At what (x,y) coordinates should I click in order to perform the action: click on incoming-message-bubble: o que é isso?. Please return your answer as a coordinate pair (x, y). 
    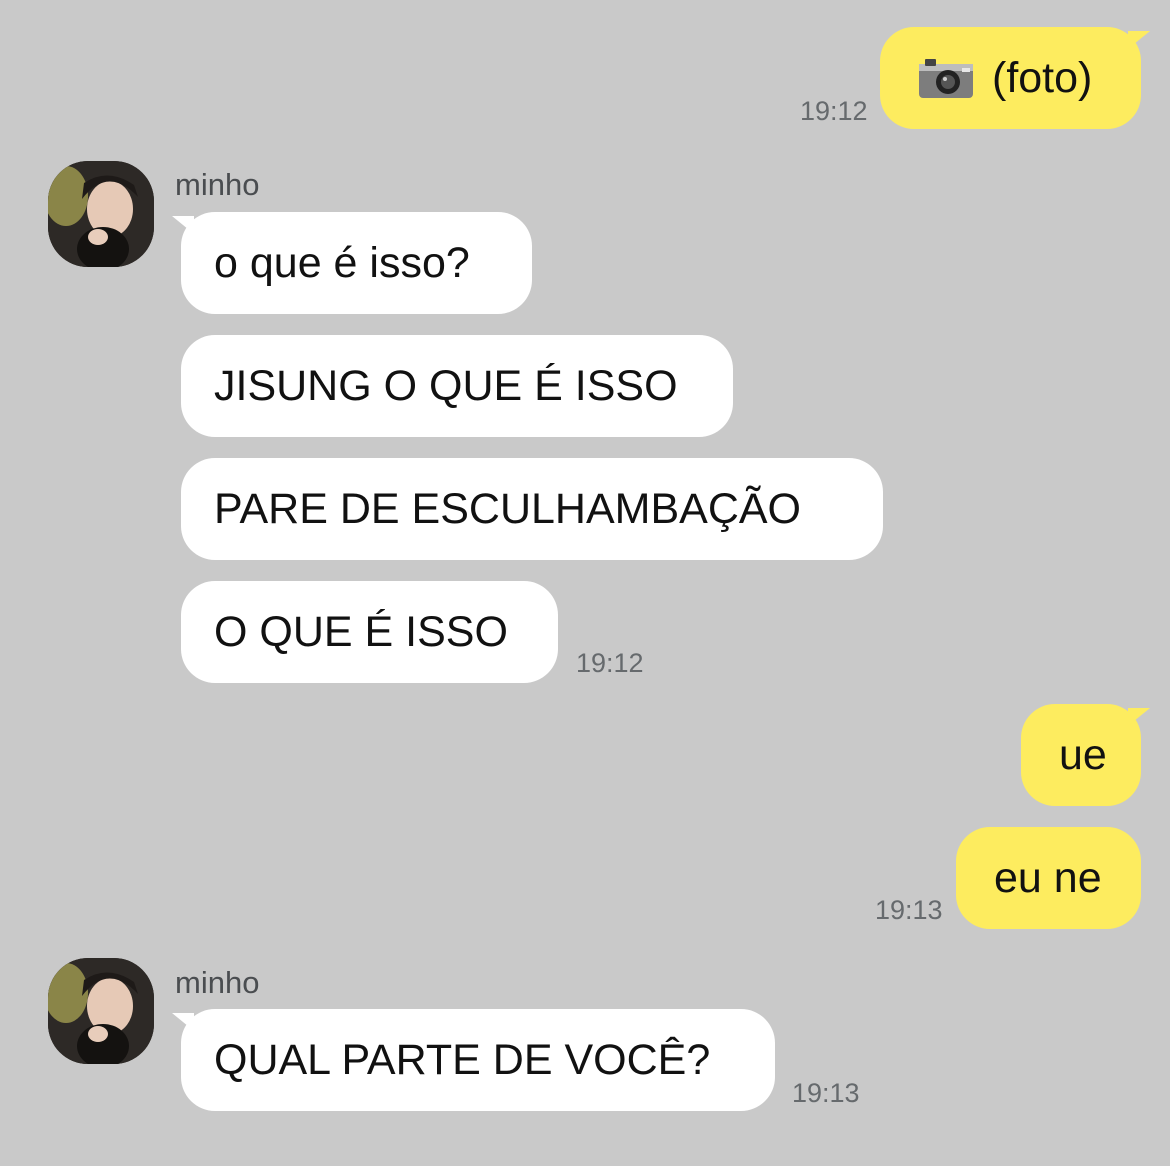
    Looking at the image, I should click on (352, 263).